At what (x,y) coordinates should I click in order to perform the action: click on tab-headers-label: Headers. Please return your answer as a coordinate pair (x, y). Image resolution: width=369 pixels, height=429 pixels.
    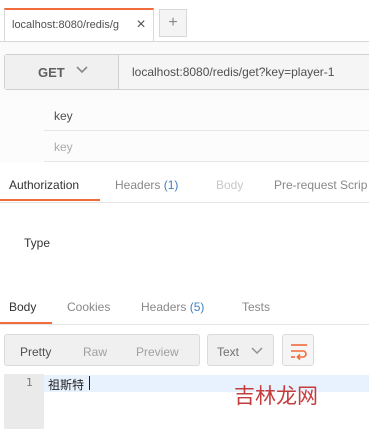
    Looking at the image, I should click on (138, 185).